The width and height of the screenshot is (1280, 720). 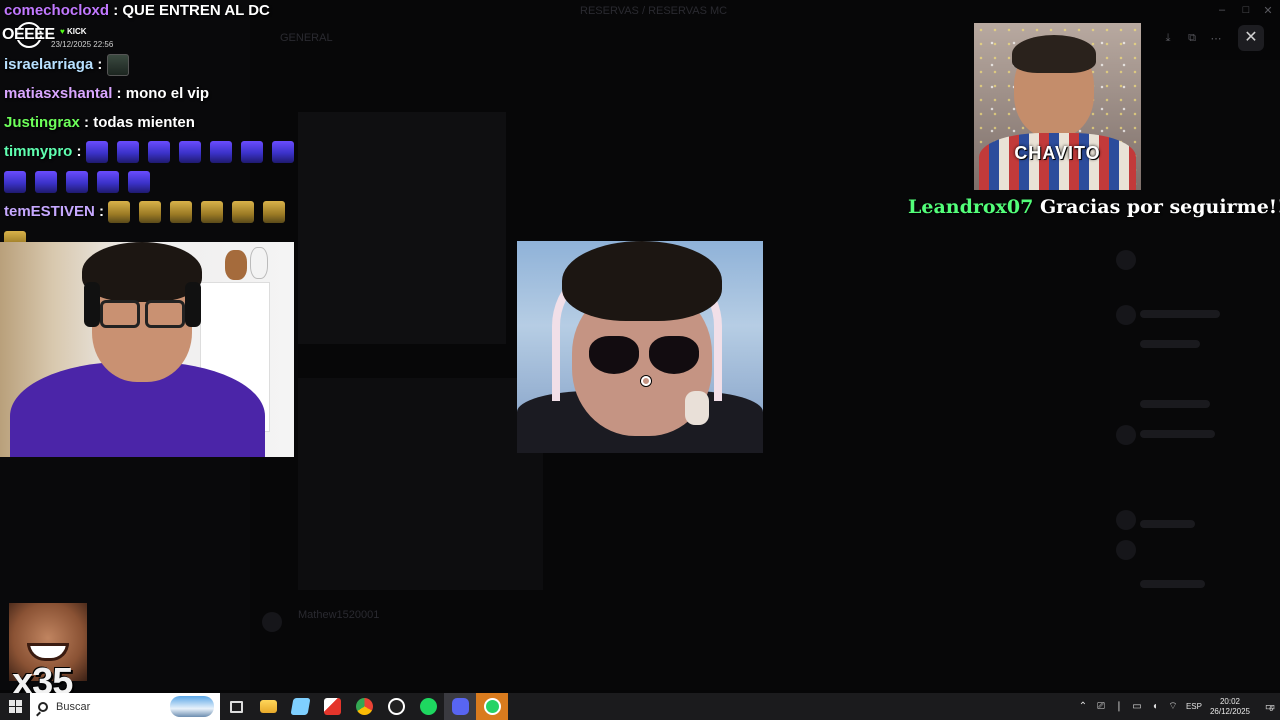 What do you see at coordinates (364, 706) in the screenshot?
I see `chrome-icon` at bounding box center [364, 706].